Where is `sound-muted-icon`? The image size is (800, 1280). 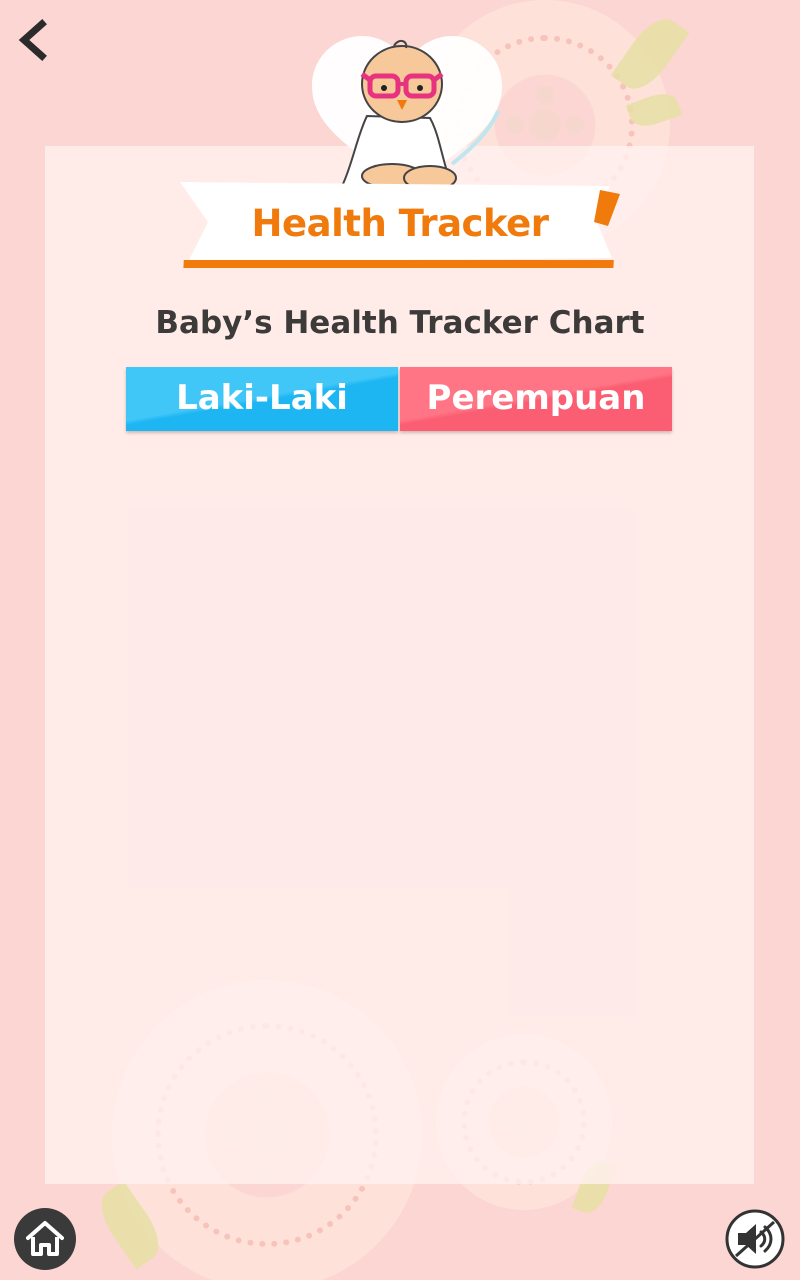
sound-muted-icon is located at coordinates (755, 1239).